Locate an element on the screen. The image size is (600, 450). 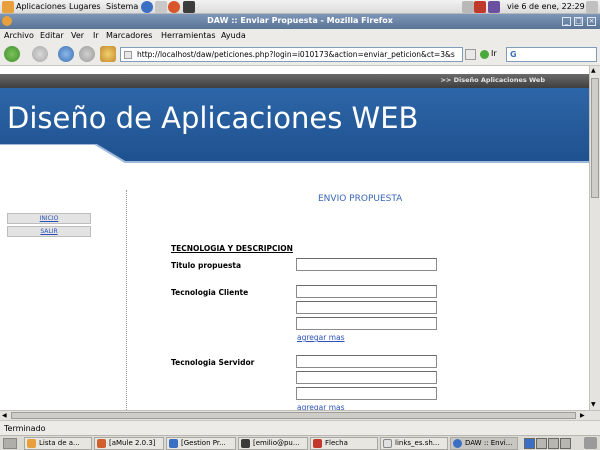
close-button: × is located at coordinates (591, 21).